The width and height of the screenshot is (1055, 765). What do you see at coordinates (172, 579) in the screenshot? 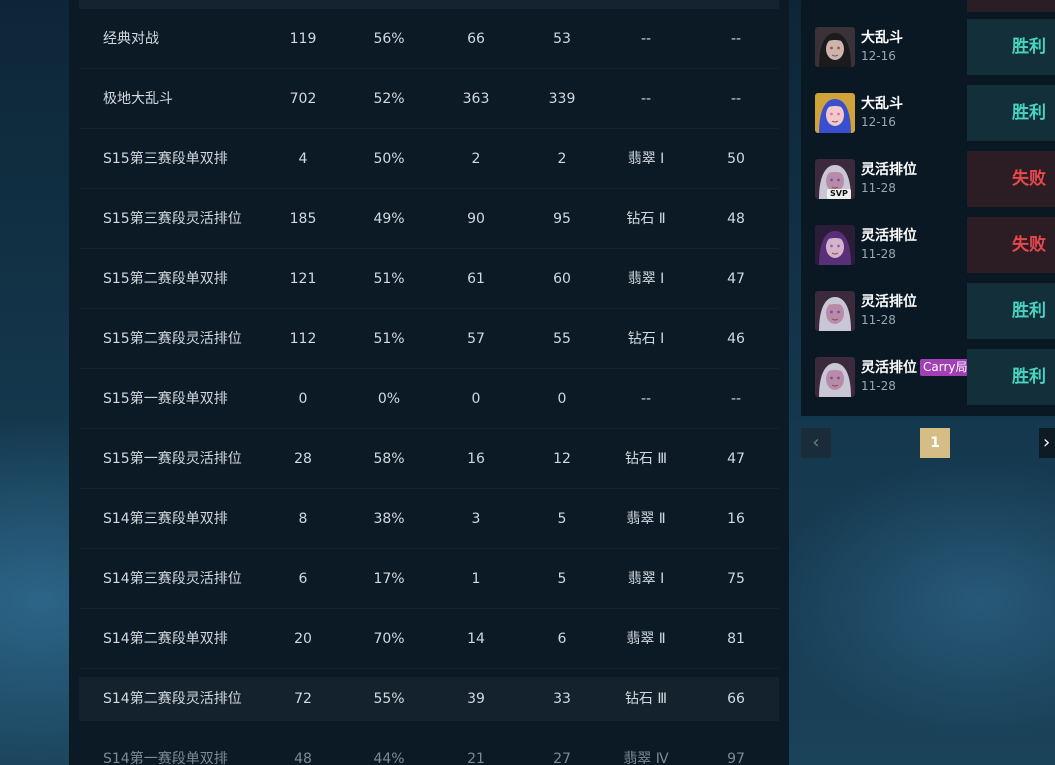
I see `mode-name-cell: S14第三赛段灵活排位` at bounding box center [172, 579].